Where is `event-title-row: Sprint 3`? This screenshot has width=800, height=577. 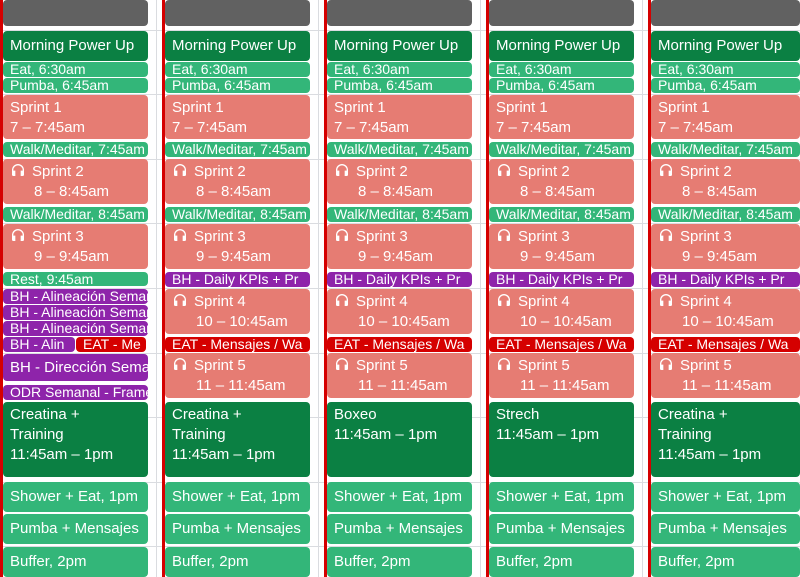 event-title-row: Sprint 3 is located at coordinates (565, 237).